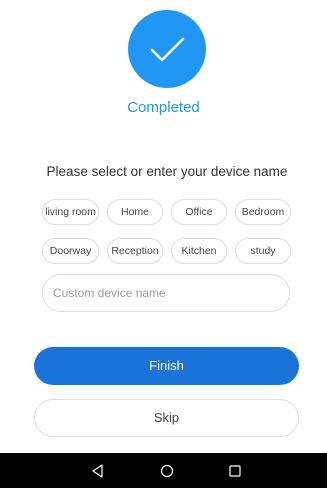 This screenshot has height=493, width=327. I want to click on nav-back-button, so click(98, 470).